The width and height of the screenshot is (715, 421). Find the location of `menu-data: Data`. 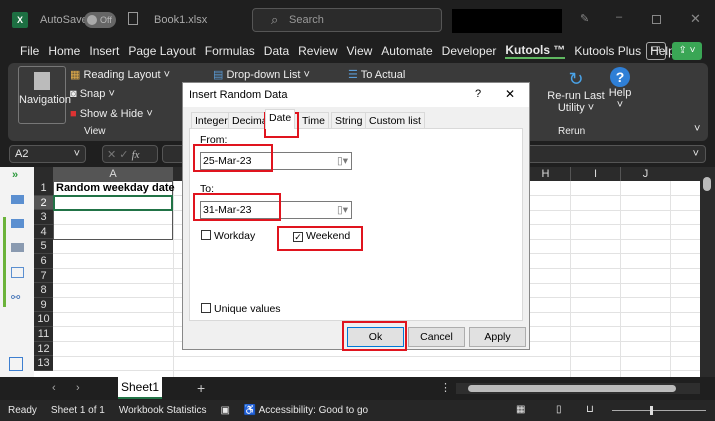

menu-data: Data is located at coordinates (276, 51).